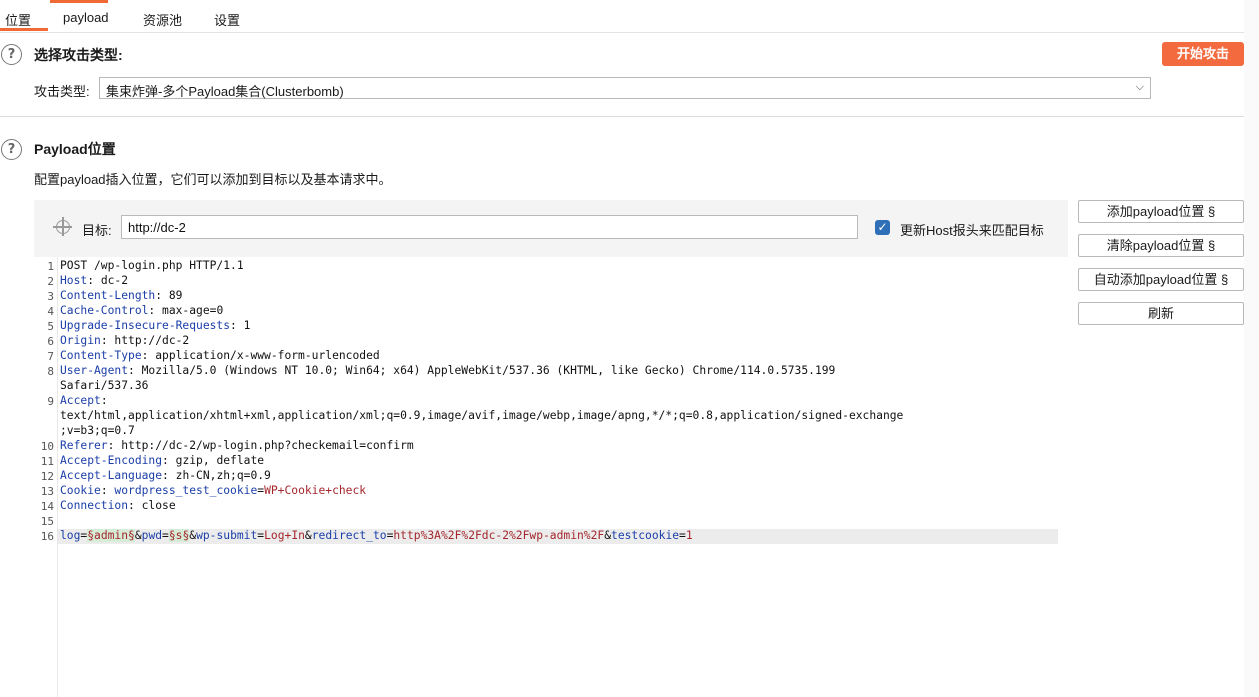 The width and height of the screenshot is (1259, 697). Describe the element at coordinates (689, 535) in the screenshot. I see `param-value: 1` at that location.